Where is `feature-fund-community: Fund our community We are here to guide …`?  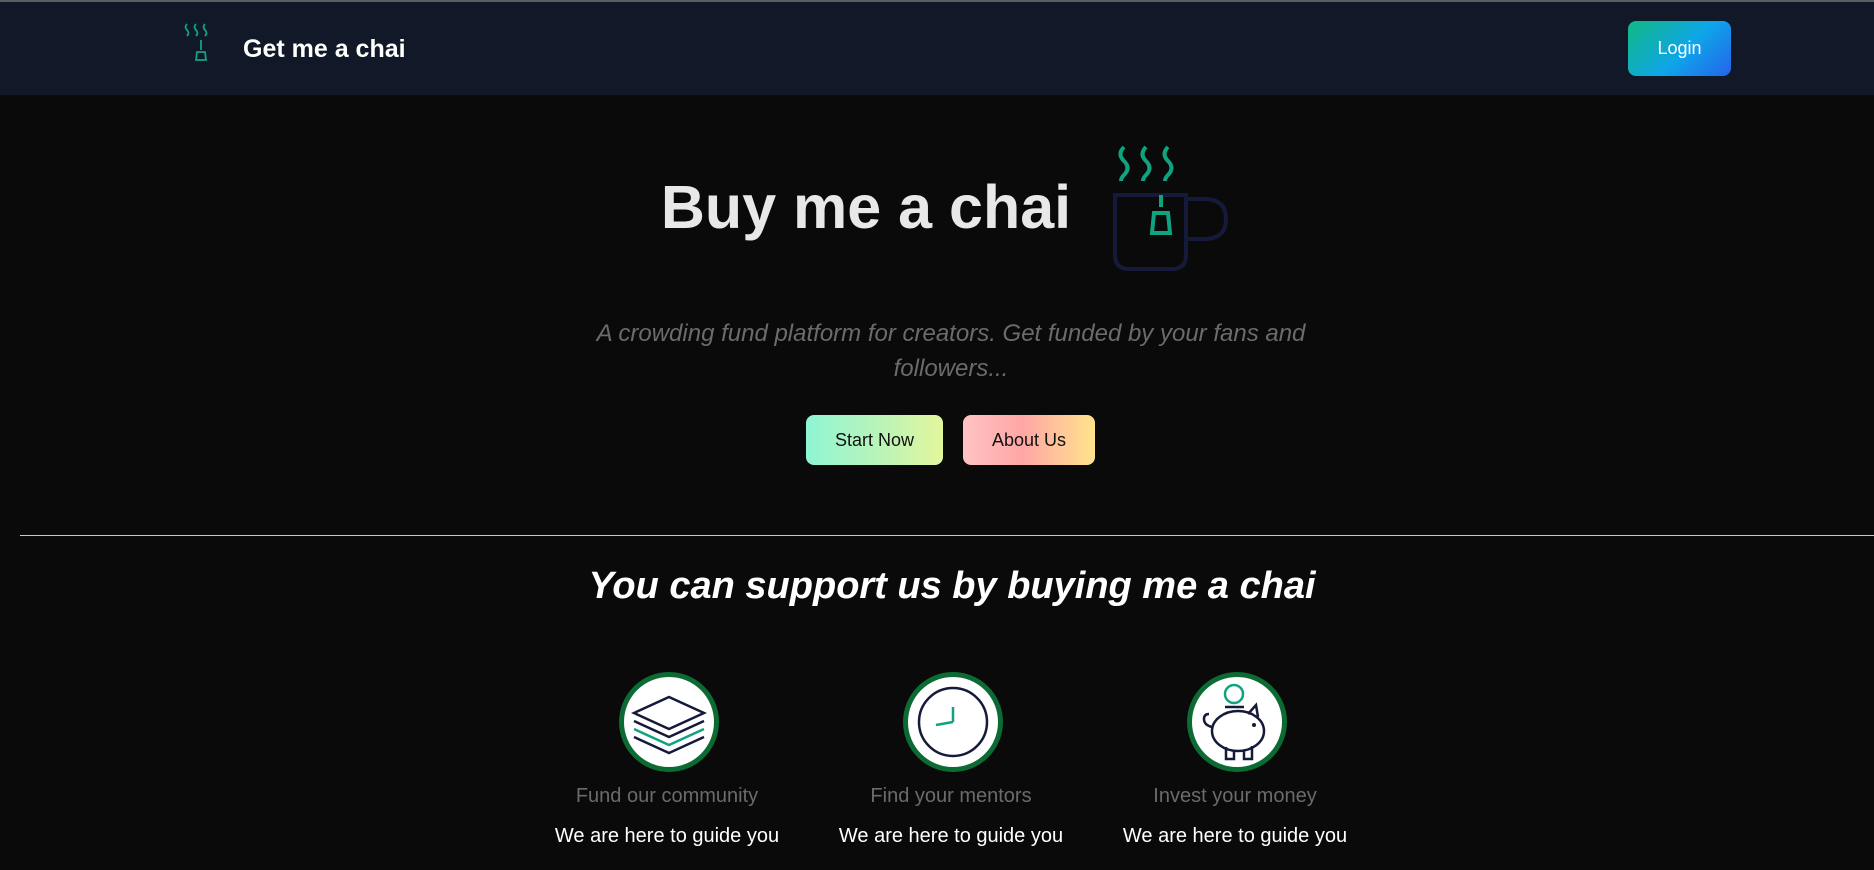
feature-fund-community: Fund our community We are here to guide … is located at coordinates (665, 770).